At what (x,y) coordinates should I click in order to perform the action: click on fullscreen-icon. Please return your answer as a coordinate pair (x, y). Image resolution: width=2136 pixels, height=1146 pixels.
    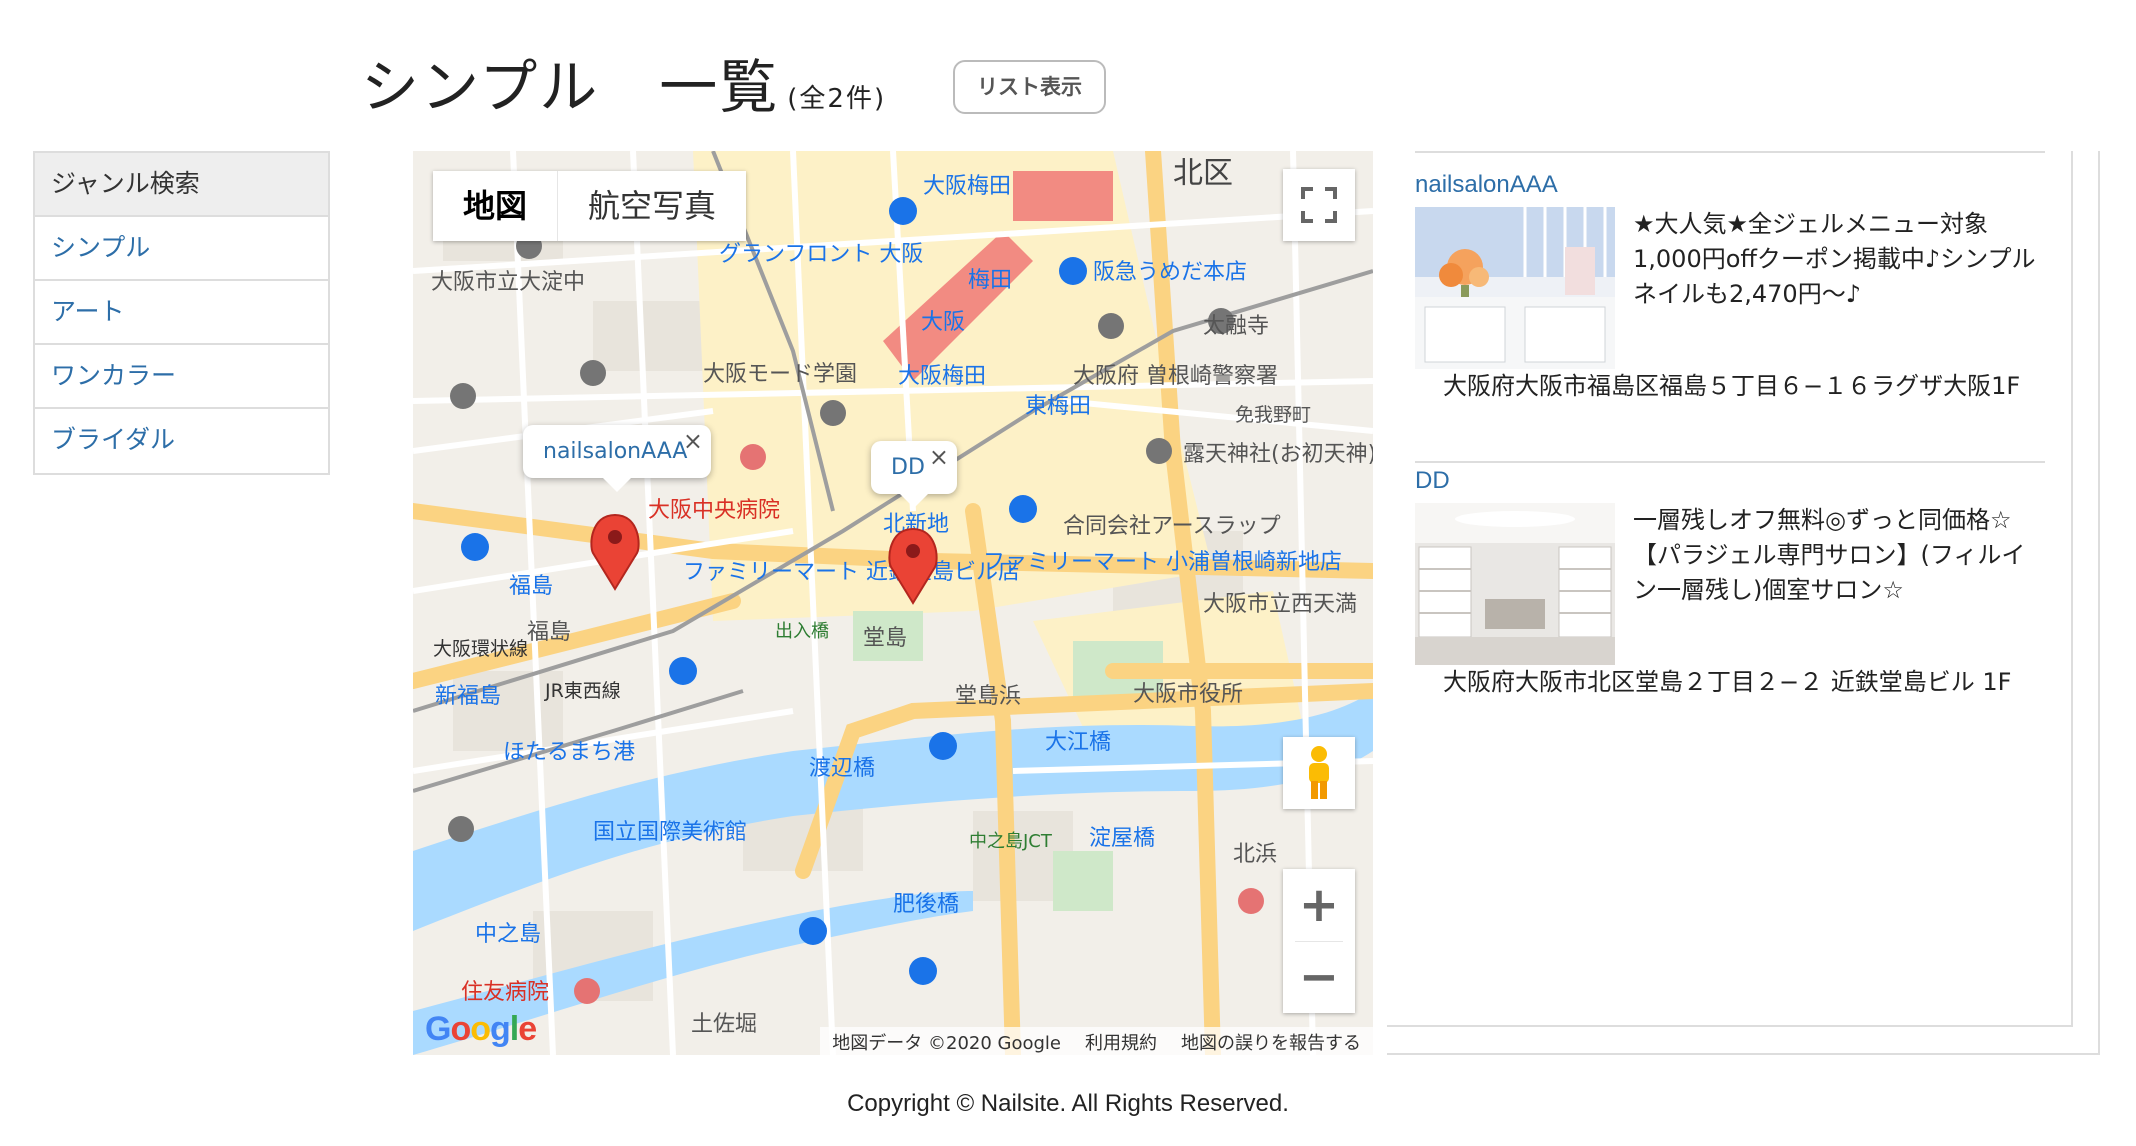
    Looking at the image, I should click on (1319, 205).